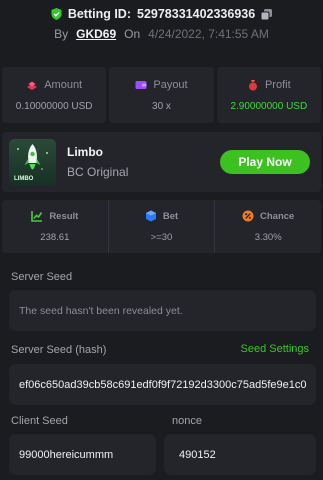 This screenshot has width=323, height=480. I want to click on client-seed-field: 99000hereicummm, so click(82, 454).